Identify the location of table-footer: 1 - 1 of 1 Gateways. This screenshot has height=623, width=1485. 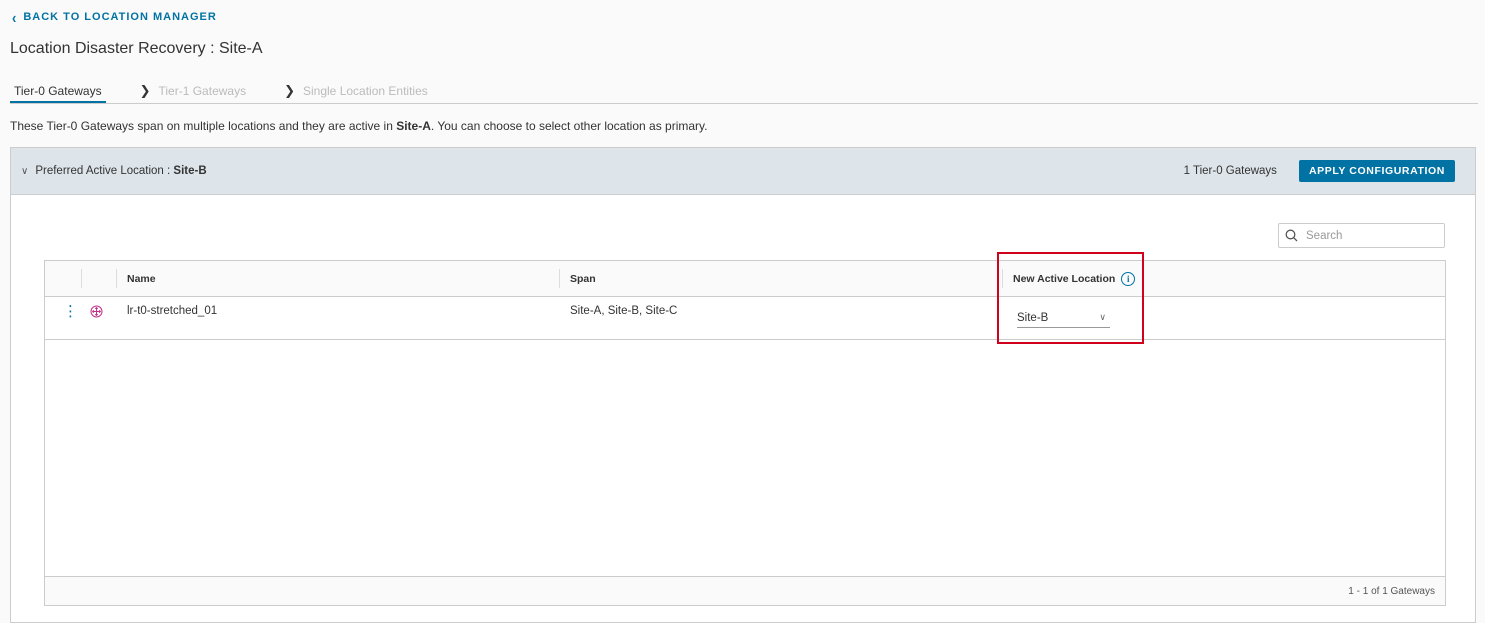
(745, 590).